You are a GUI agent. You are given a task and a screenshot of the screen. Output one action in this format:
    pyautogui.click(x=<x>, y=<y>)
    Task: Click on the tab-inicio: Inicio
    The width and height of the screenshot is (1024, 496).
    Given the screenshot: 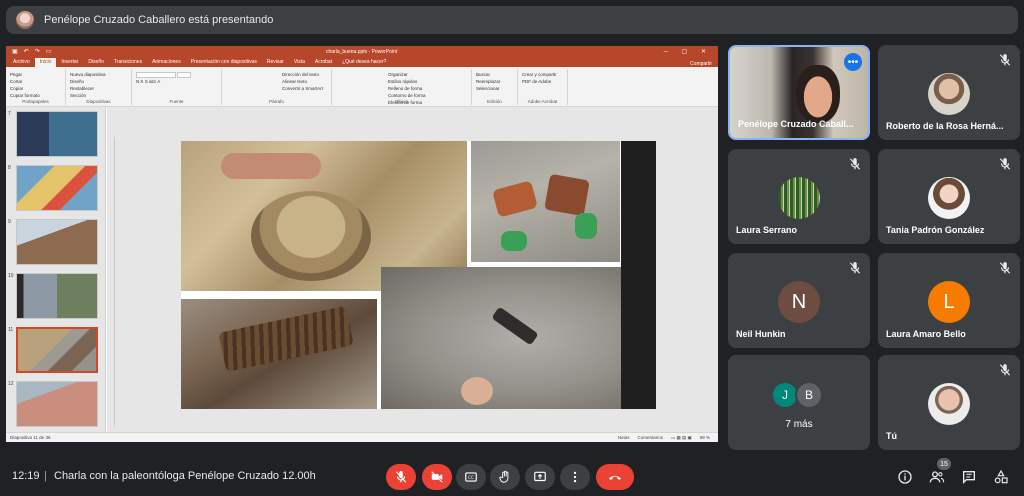 What is the action you would take?
    pyautogui.click(x=45, y=62)
    